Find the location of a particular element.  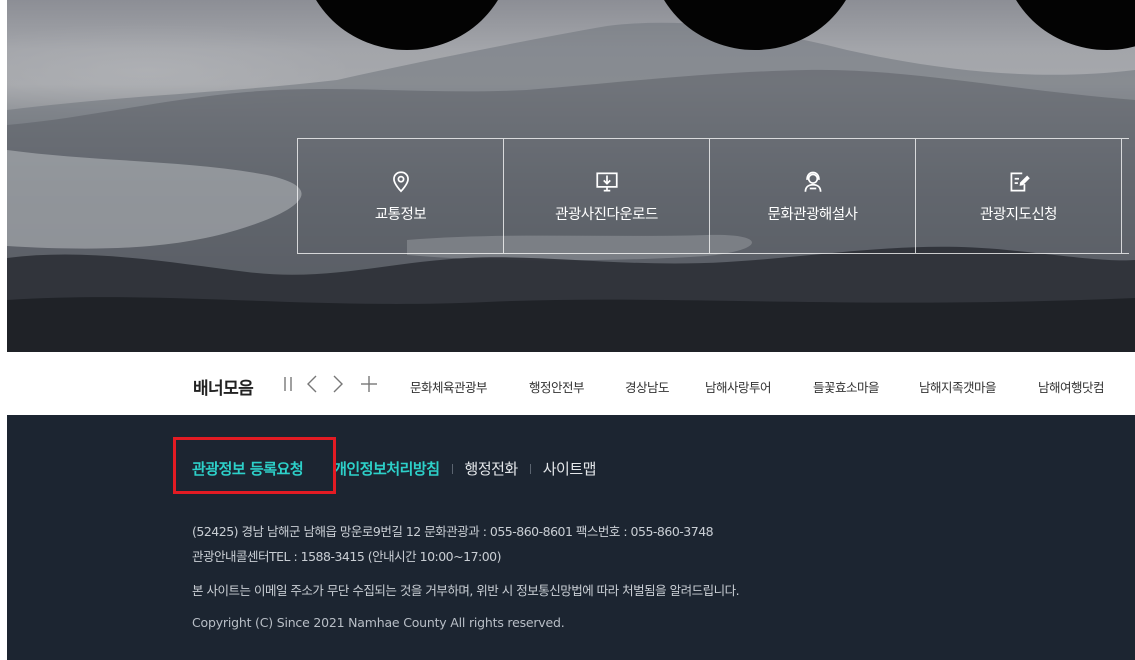

banner-link-namhae-travel: 남해여행닷컴 is located at coordinates (1071, 386).